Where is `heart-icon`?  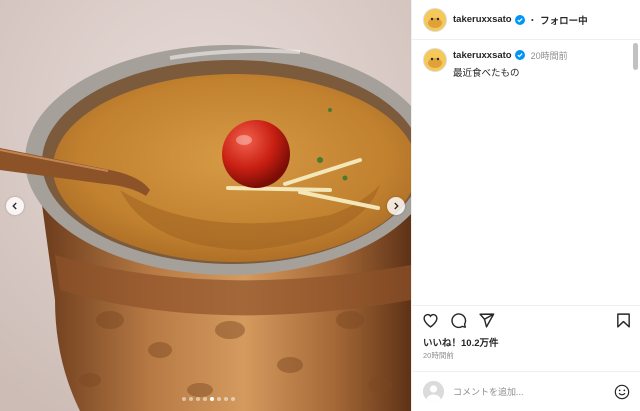 heart-icon is located at coordinates (430, 320).